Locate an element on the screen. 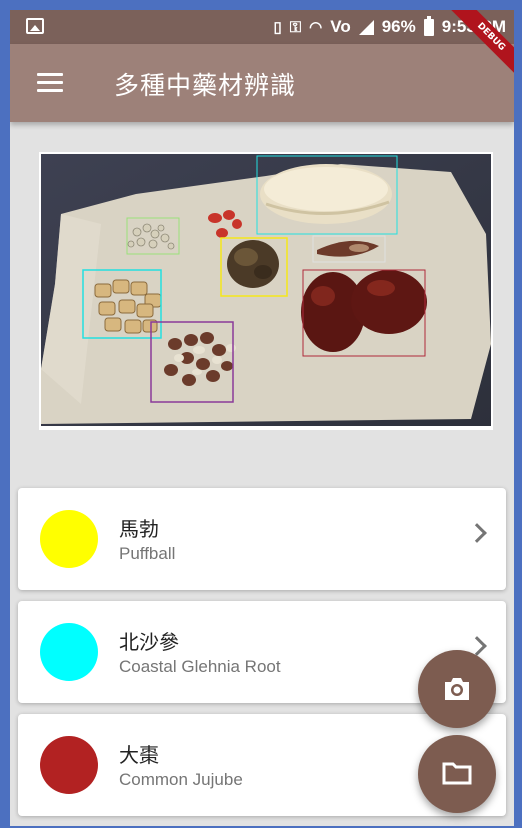 The image size is (522, 828). cell-signal-icon is located at coordinates (366, 27).